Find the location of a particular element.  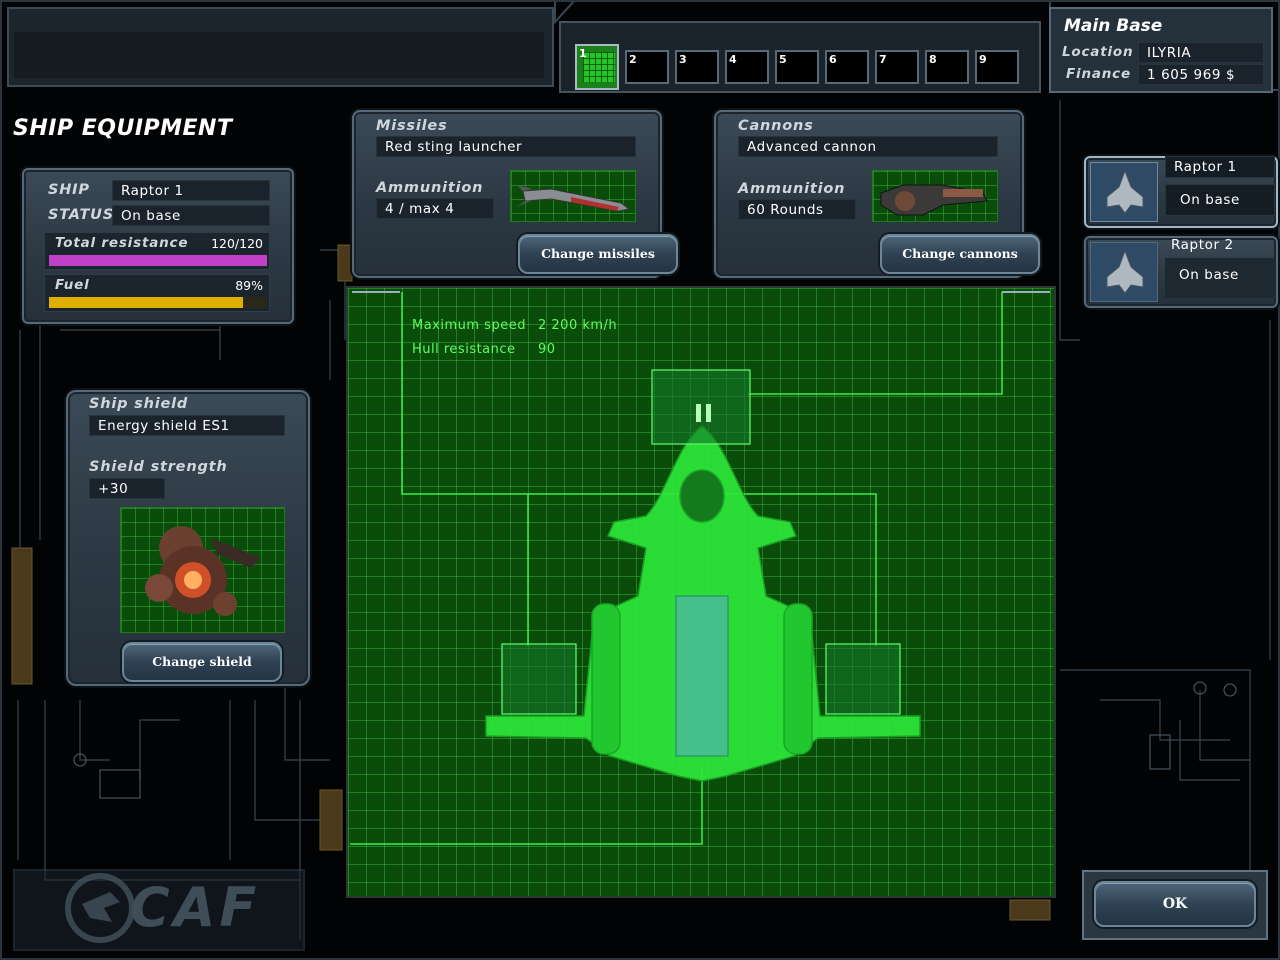

ship-label: SHIP is located at coordinates (69, 190).